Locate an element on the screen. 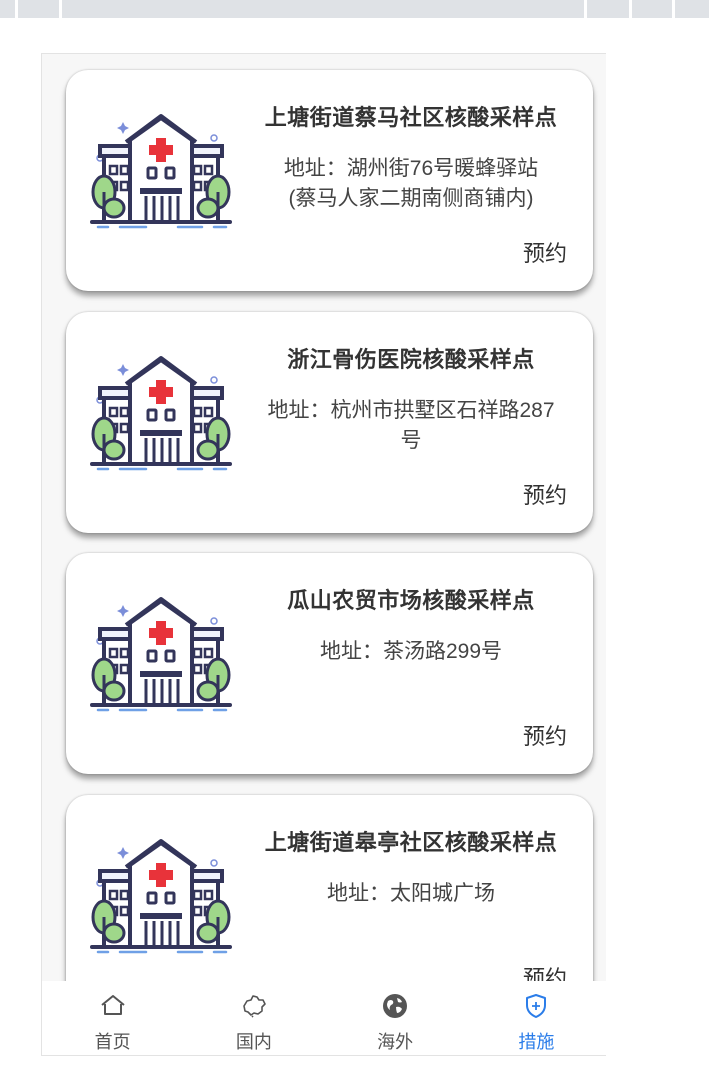 This screenshot has width=709, height=1091. site-address: 地址：茶汤路299号 is located at coordinates (411, 652).